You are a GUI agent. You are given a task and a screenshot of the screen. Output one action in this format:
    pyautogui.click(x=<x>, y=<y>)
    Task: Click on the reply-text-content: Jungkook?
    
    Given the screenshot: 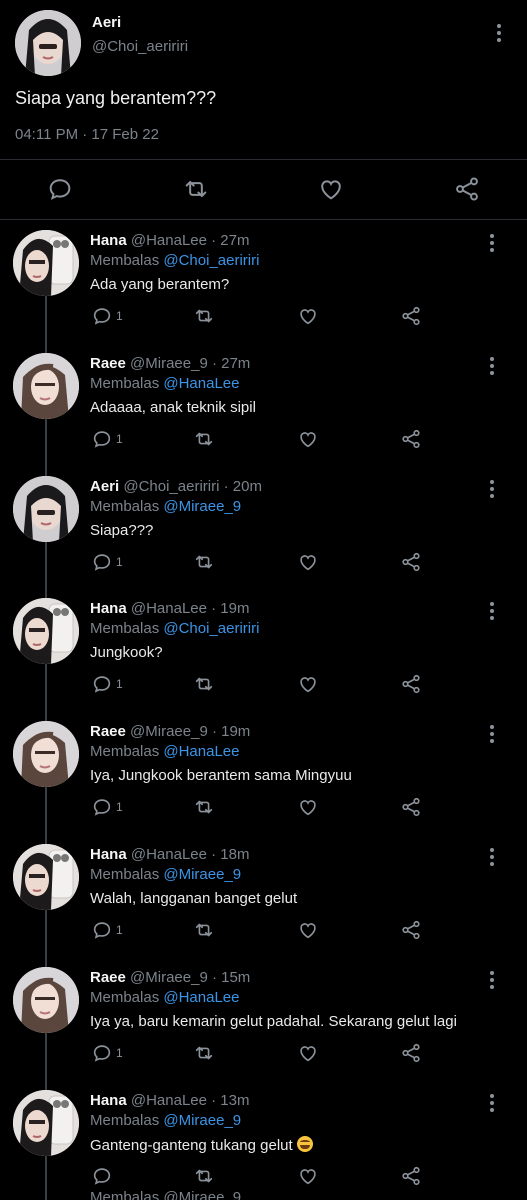 What is the action you would take?
    pyautogui.click(x=126, y=652)
    